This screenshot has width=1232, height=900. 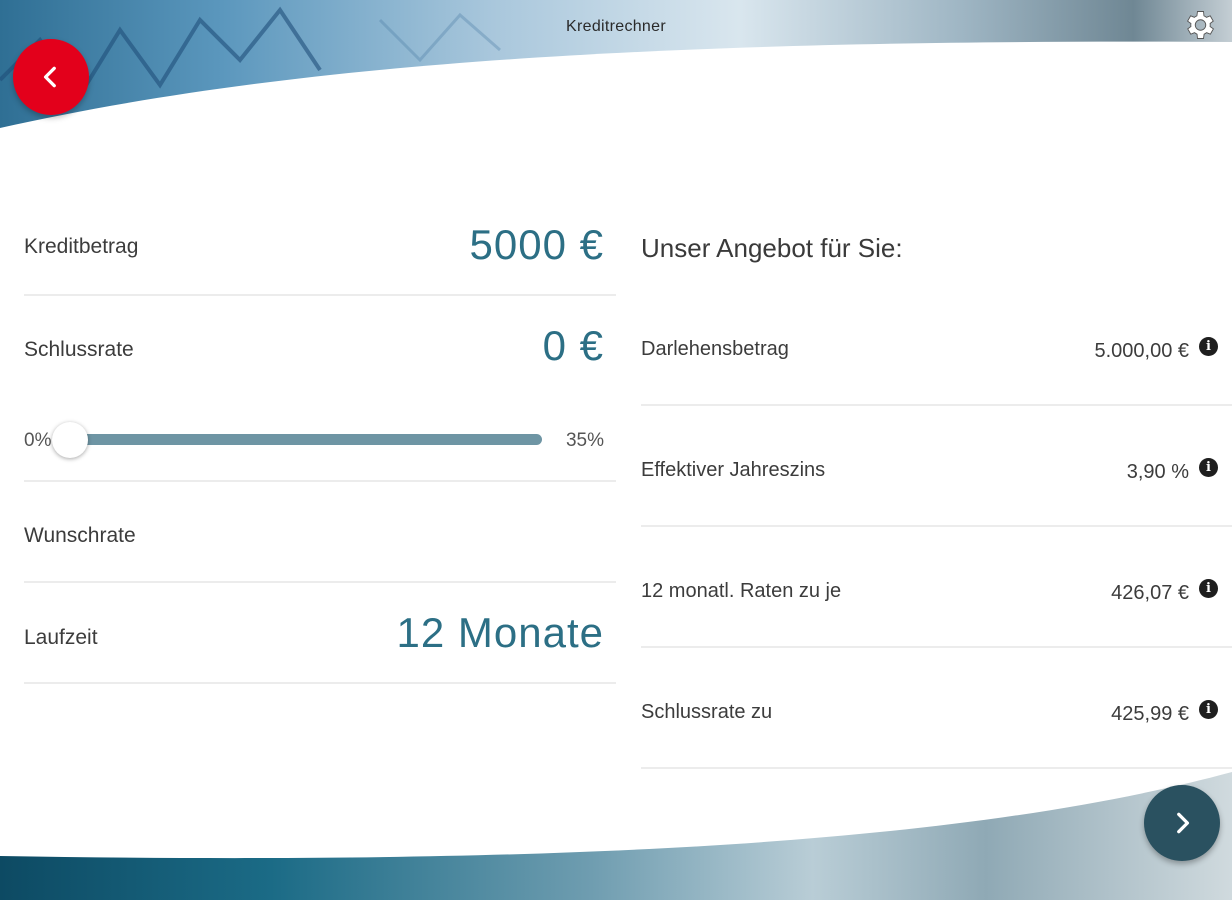 What do you see at coordinates (772, 248) in the screenshot?
I see `offer-heading: Unser Angebot für Sie:` at bounding box center [772, 248].